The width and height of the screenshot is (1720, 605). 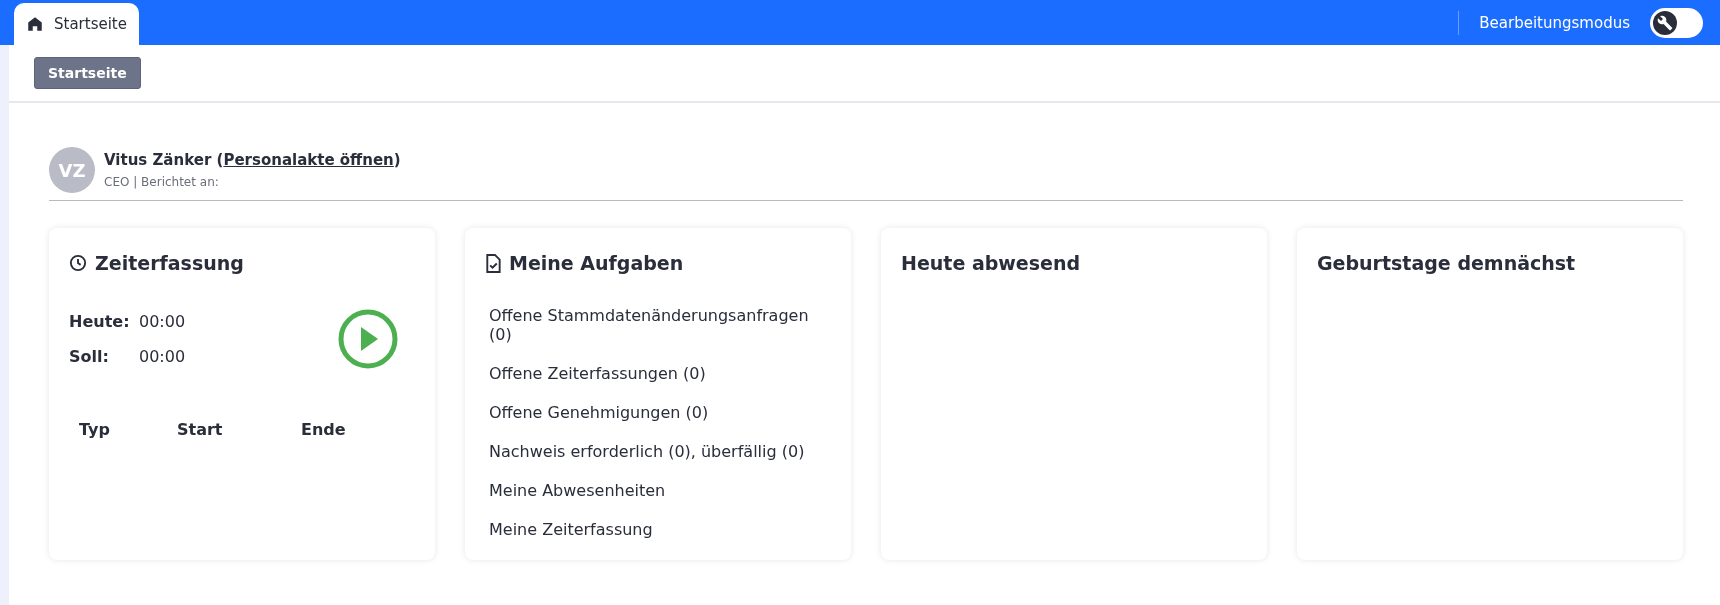 I want to click on task-link: Offene Genehmigungen (0), so click(x=658, y=412).